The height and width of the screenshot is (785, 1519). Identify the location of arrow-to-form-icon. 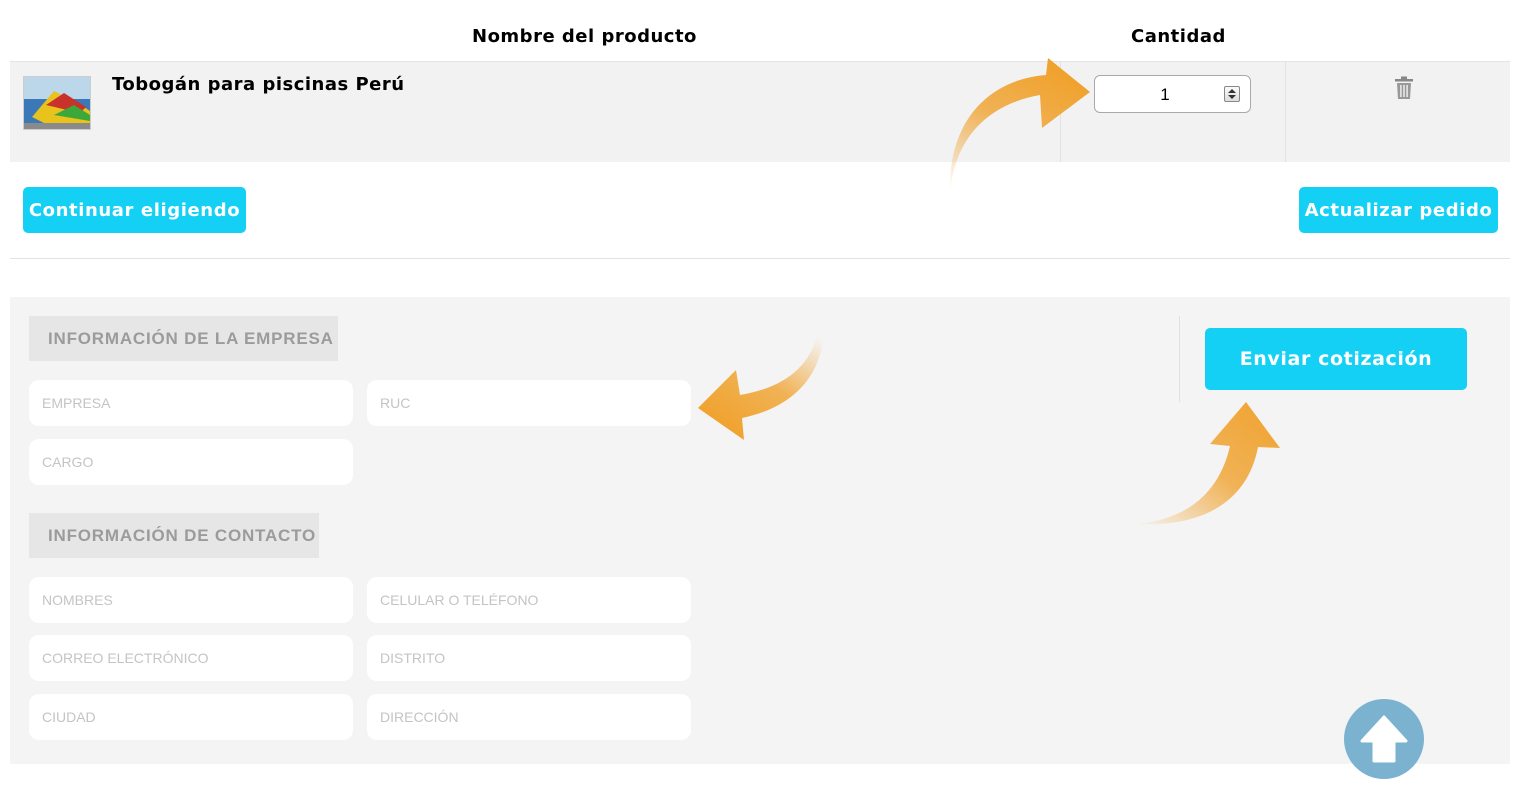
(761, 368).